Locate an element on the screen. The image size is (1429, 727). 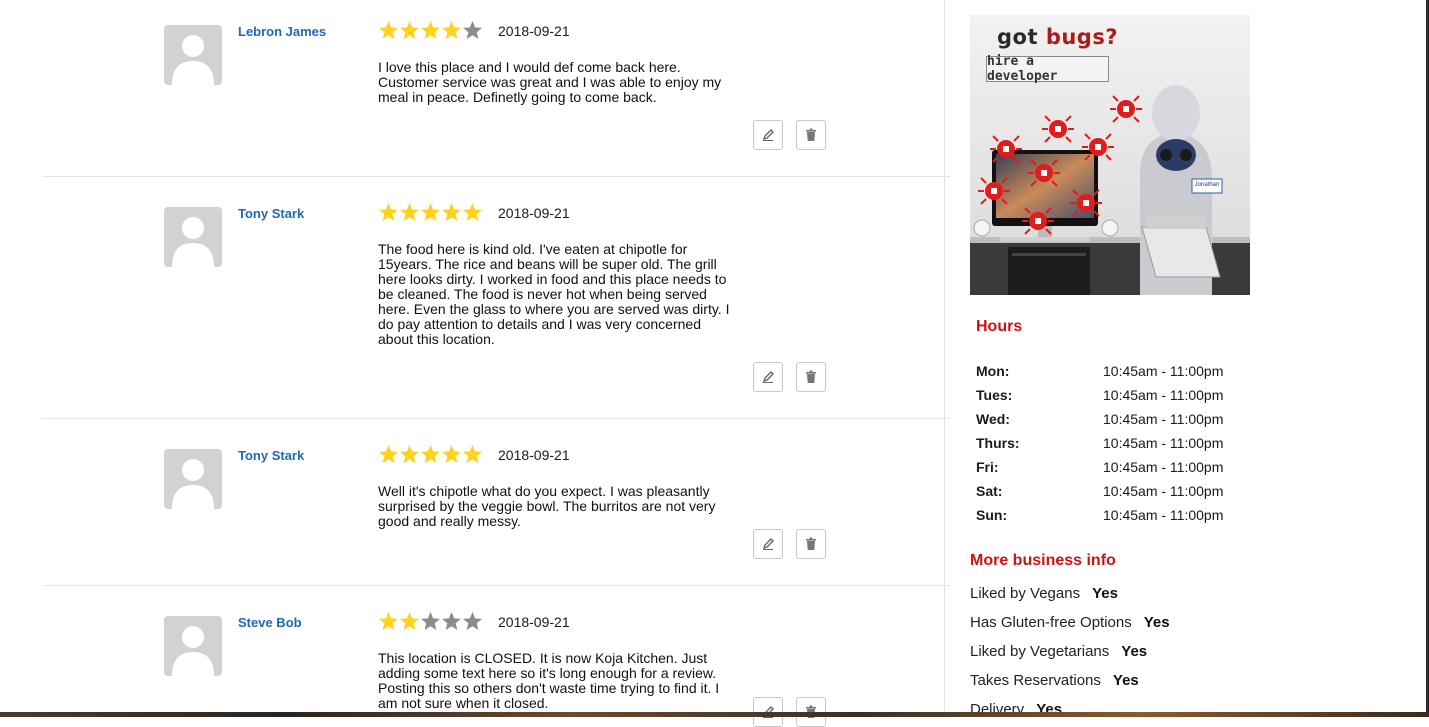
background-strip is located at coordinates (714, 714).